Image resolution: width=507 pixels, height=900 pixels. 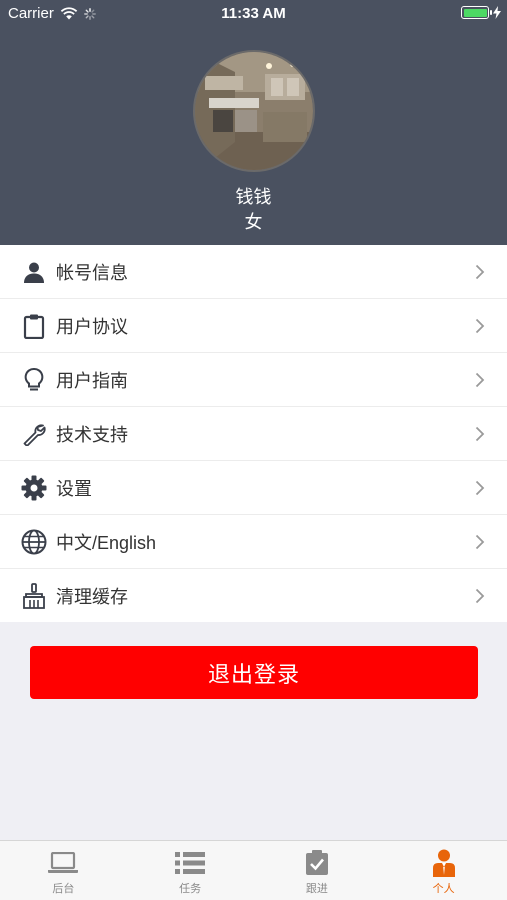 I want to click on tab-label: 个人, so click(x=443, y=889).